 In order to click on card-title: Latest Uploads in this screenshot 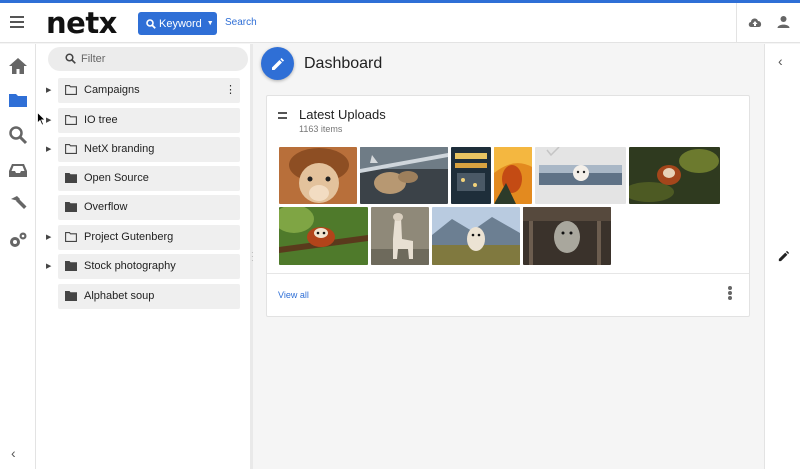, I will do `click(342, 114)`.